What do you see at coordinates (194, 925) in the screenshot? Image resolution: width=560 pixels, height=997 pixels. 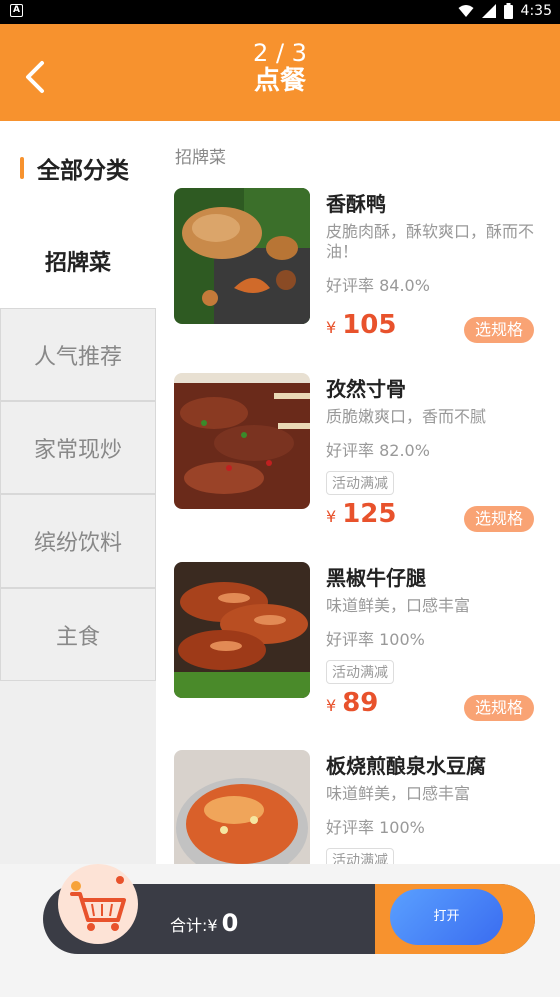 I see `total-label: 合计:¥` at bounding box center [194, 925].